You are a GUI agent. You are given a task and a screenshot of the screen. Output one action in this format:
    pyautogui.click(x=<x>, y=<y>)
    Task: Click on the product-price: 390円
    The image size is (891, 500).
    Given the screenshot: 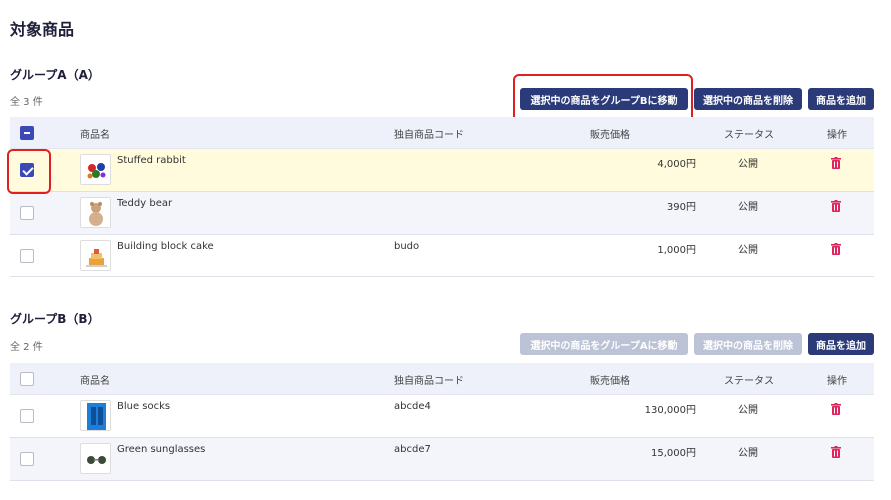 What is the action you would take?
    pyautogui.click(x=681, y=207)
    